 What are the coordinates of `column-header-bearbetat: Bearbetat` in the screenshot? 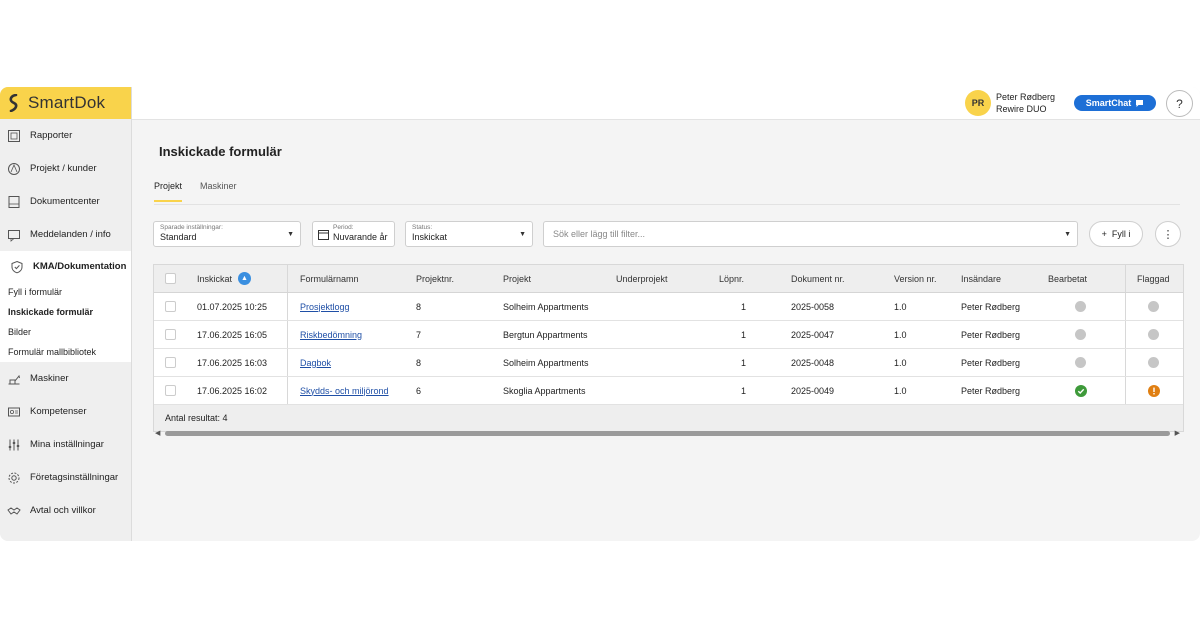 It's located at (1067, 278).